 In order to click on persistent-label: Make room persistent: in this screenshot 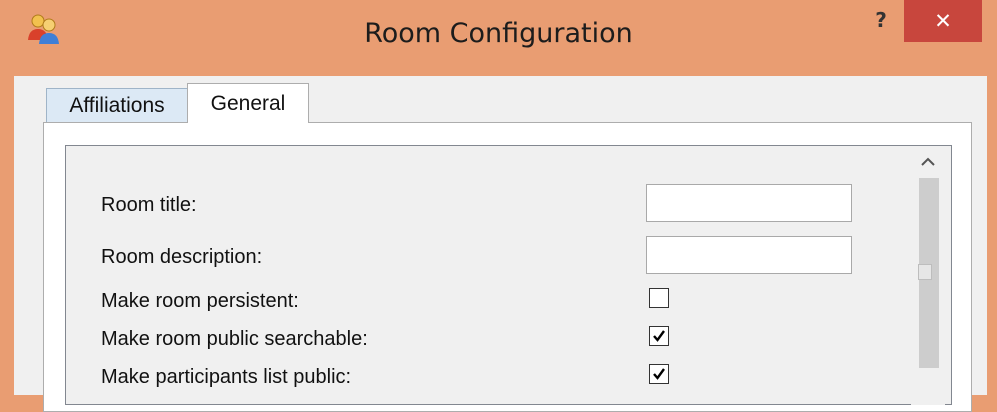, I will do `click(200, 301)`.